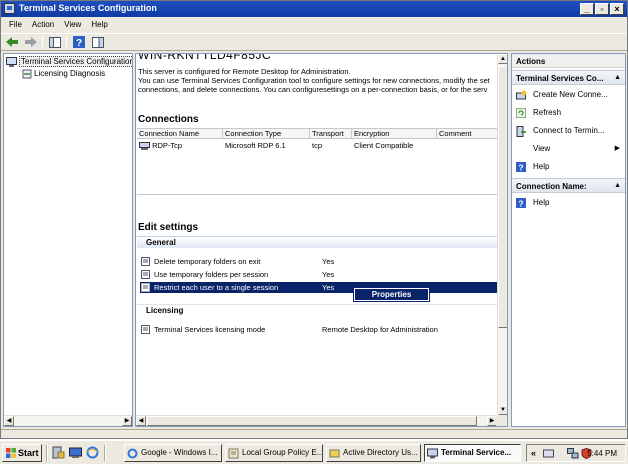 The image size is (628, 464). I want to click on cell-transport: tcp, so click(317, 145).